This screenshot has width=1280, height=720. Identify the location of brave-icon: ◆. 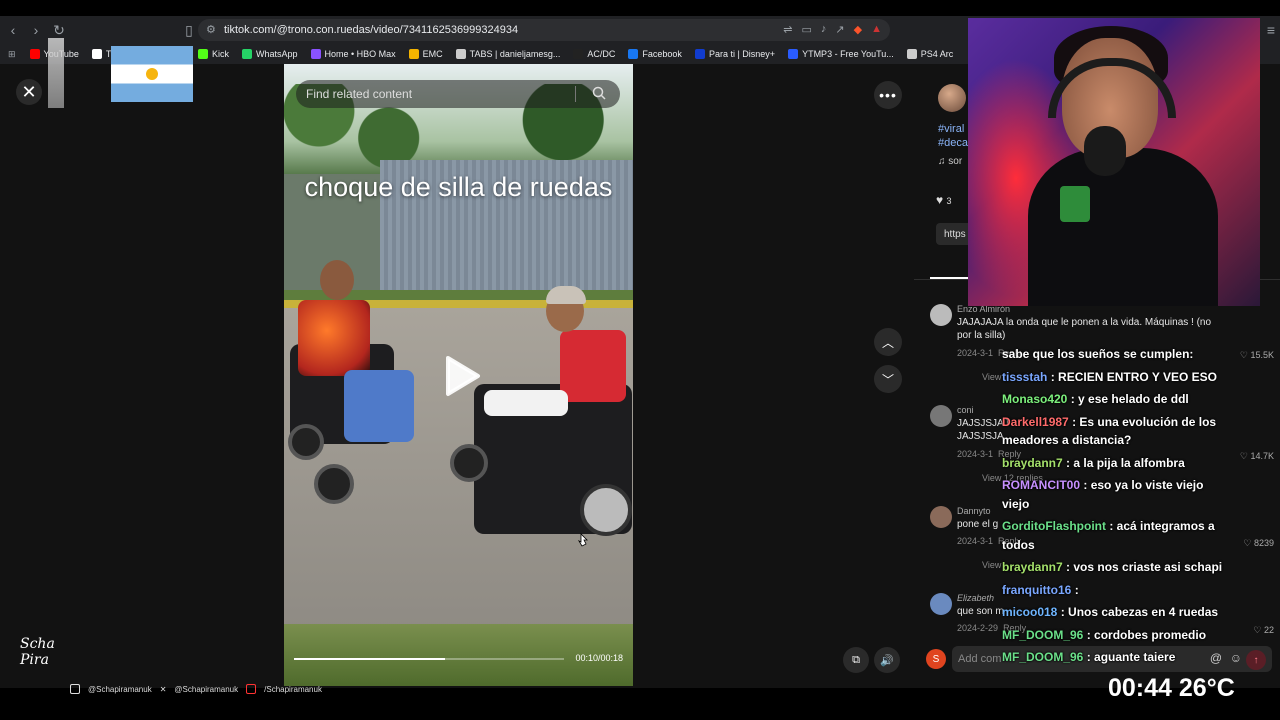
(858, 29).